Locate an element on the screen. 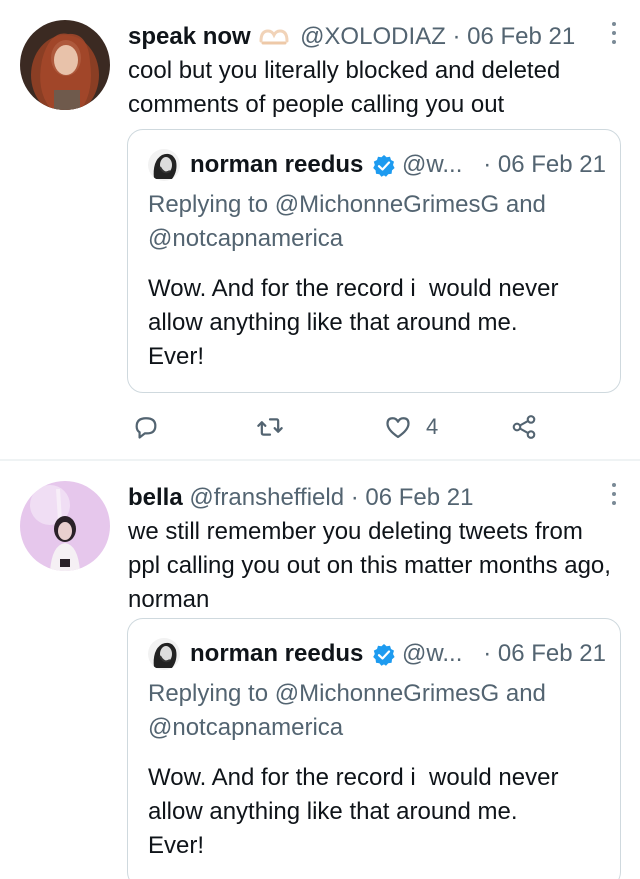 The image size is (640, 879). like-button: 4 is located at coordinates (411, 427).